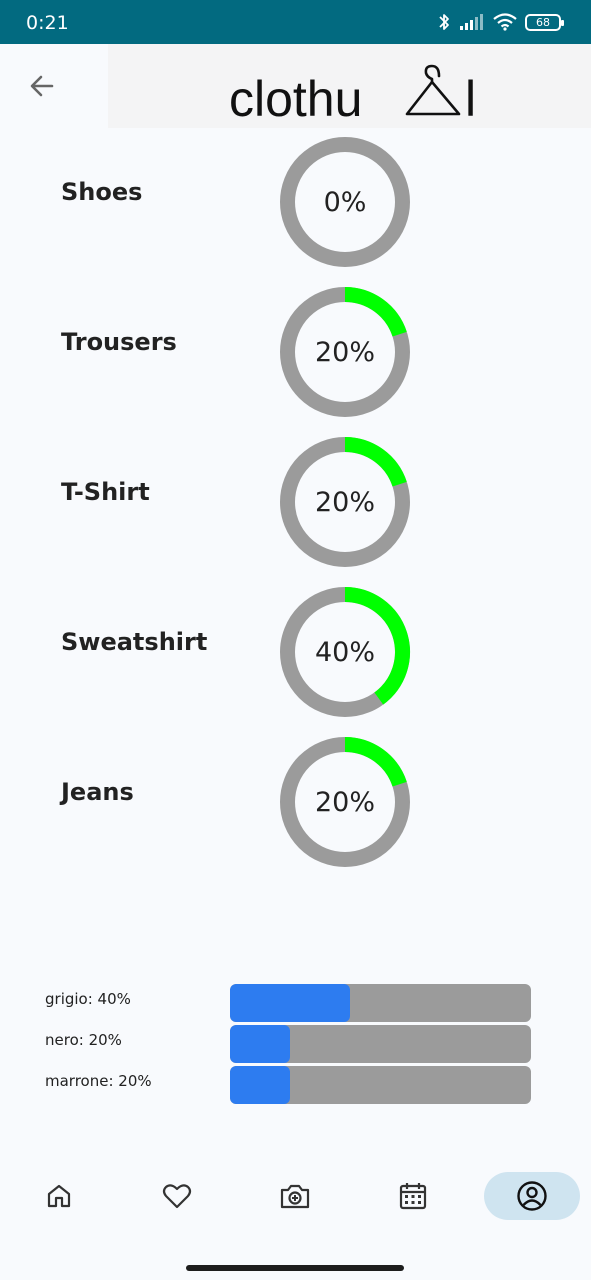  I want to click on home-icon, so click(59, 1196).